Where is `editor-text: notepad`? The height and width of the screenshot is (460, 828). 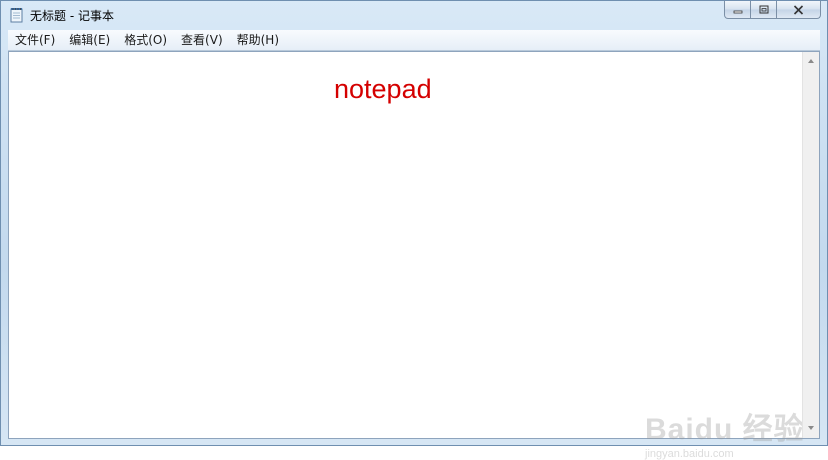 editor-text: notepad is located at coordinates (383, 89).